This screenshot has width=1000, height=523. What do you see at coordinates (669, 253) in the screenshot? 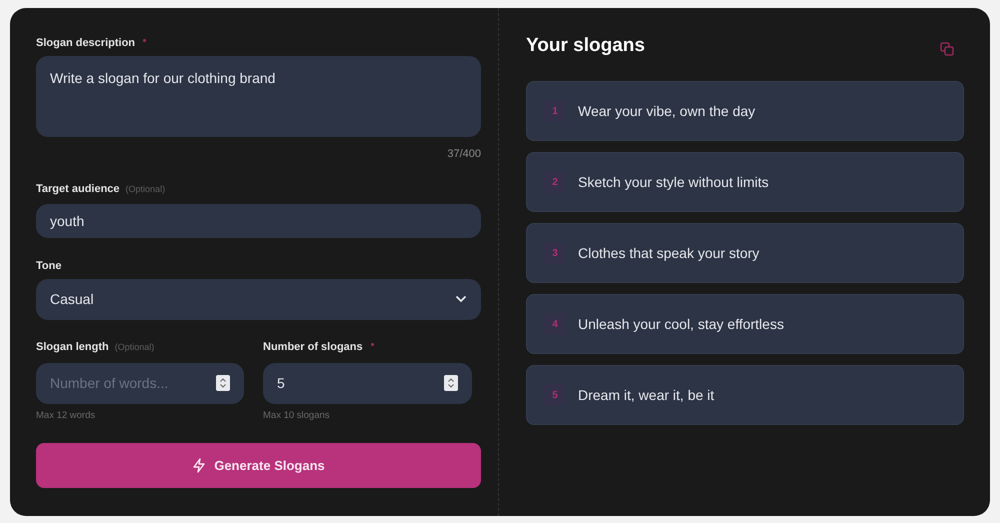
I see `slogan-text: Clothes that speak your story` at bounding box center [669, 253].